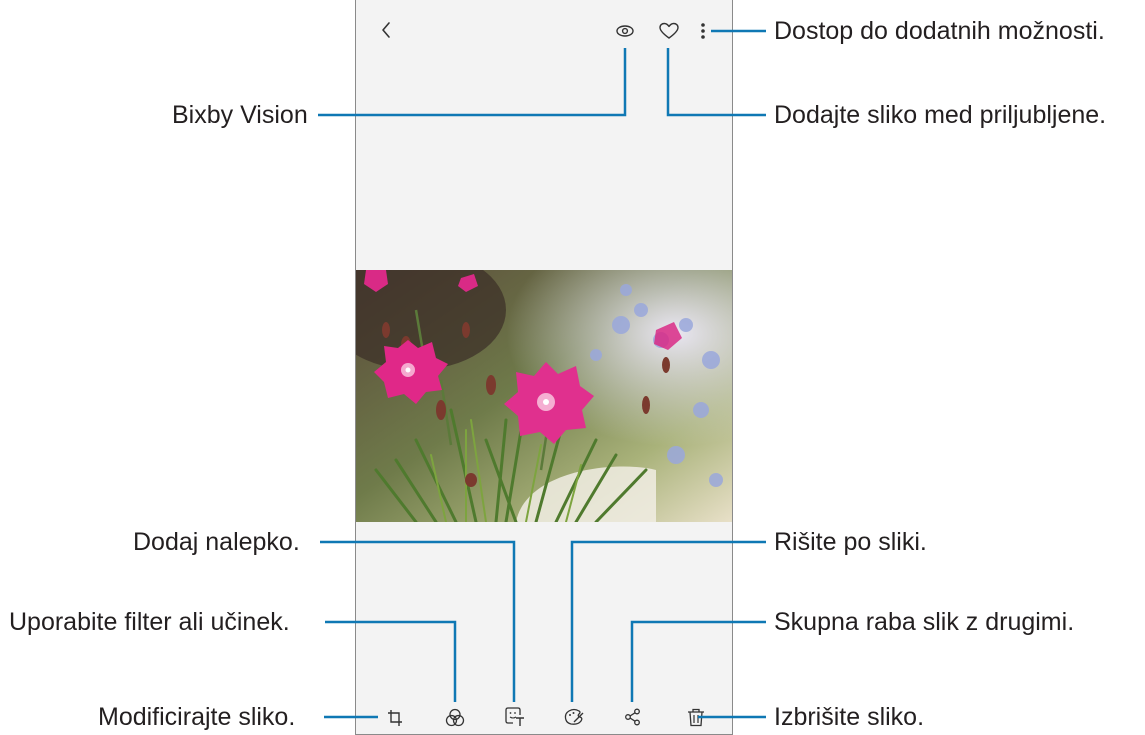  Describe the element at coordinates (149, 622) in the screenshot. I see `callout-filter: Uporabite filter ali učinek.` at that location.